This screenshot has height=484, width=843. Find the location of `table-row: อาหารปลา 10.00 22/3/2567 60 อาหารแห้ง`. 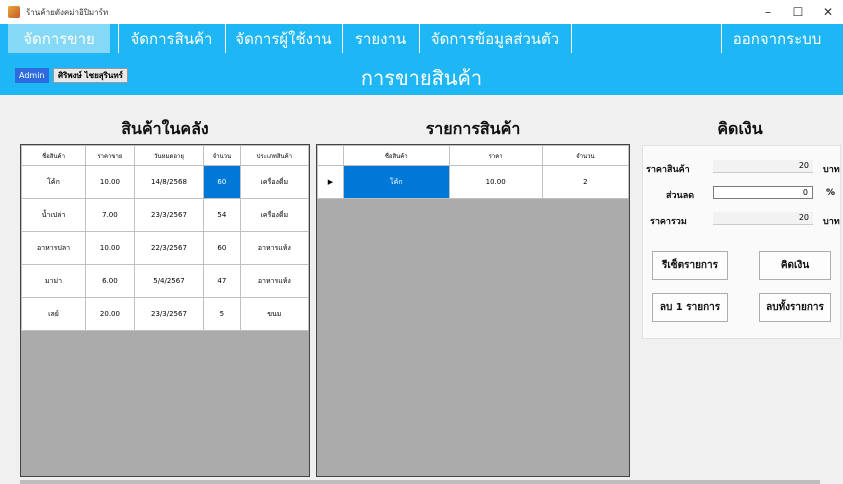

table-row: อาหารปลา 10.00 22/3/2567 60 อาหารแห้ง is located at coordinates (165, 248).